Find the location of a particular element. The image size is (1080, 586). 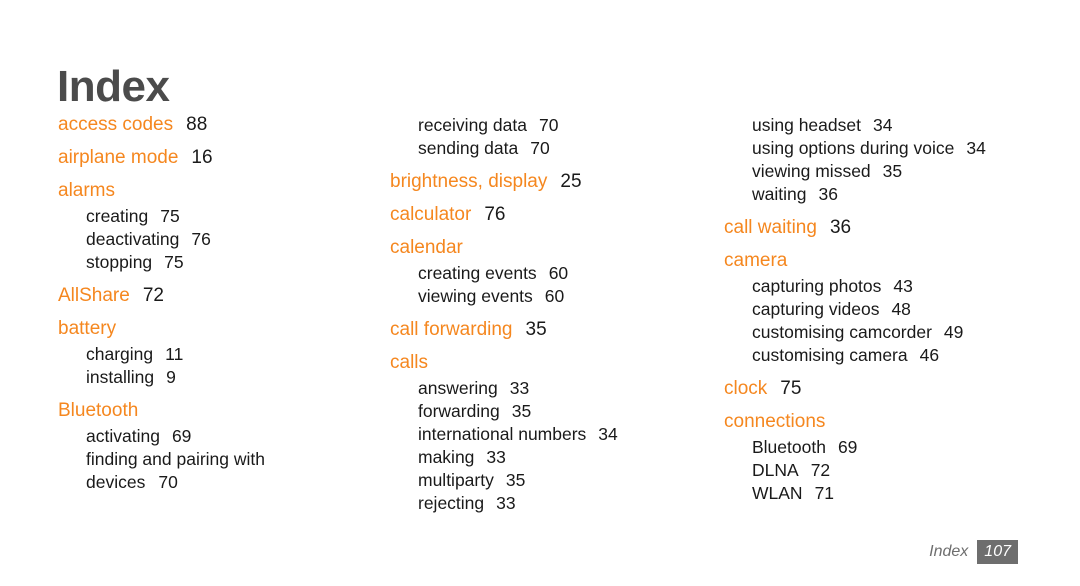

index-entry-sub: waiting 36 is located at coordinates (896, 194).